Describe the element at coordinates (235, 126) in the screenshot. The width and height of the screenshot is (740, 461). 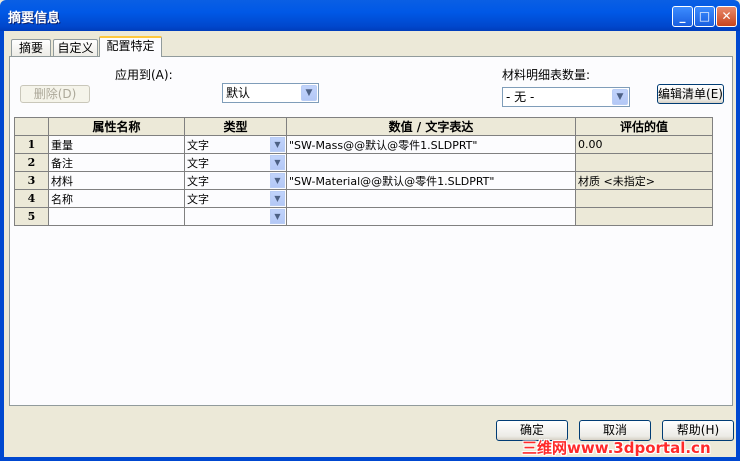
I see `header-type: 类型` at that location.